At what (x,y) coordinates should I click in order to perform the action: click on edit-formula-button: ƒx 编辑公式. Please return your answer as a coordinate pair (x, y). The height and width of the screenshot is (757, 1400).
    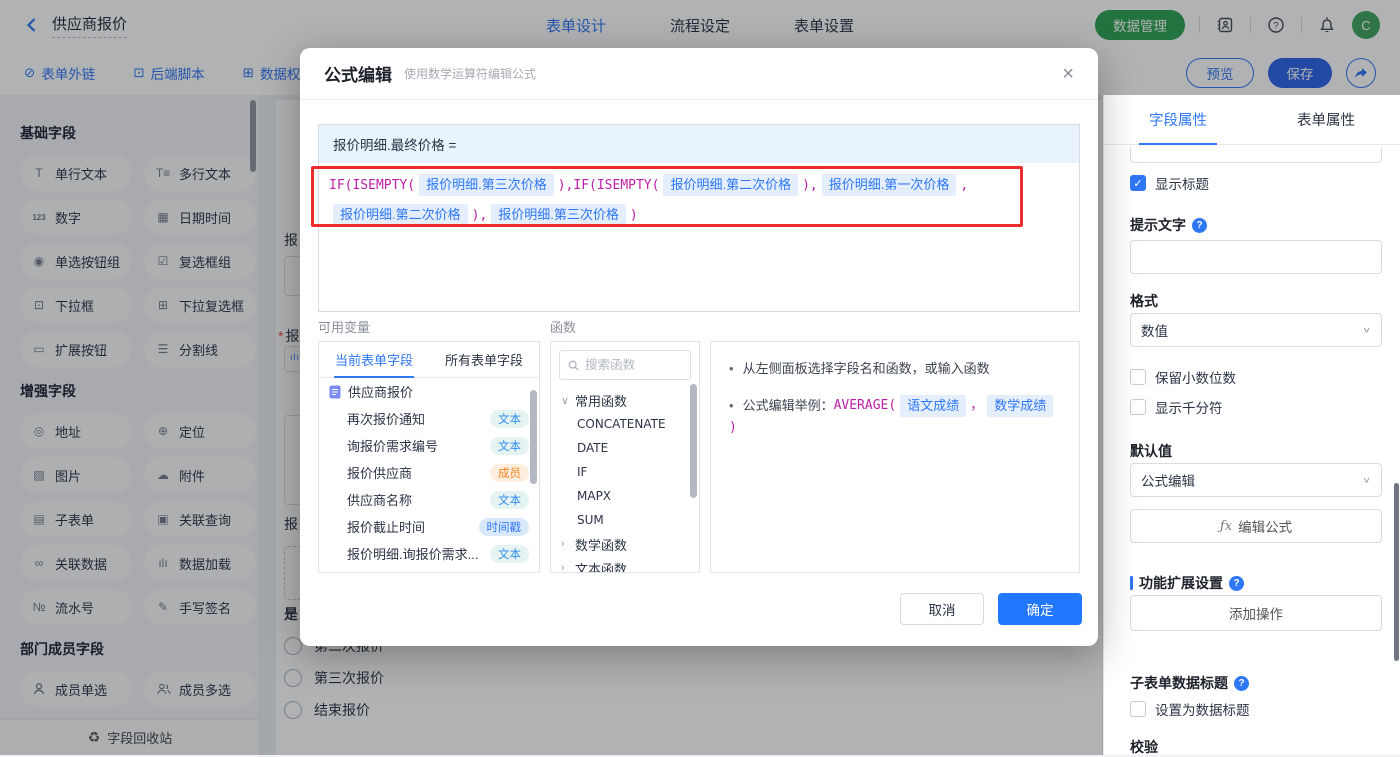
    Looking at the image, I should click on (1256, 526).